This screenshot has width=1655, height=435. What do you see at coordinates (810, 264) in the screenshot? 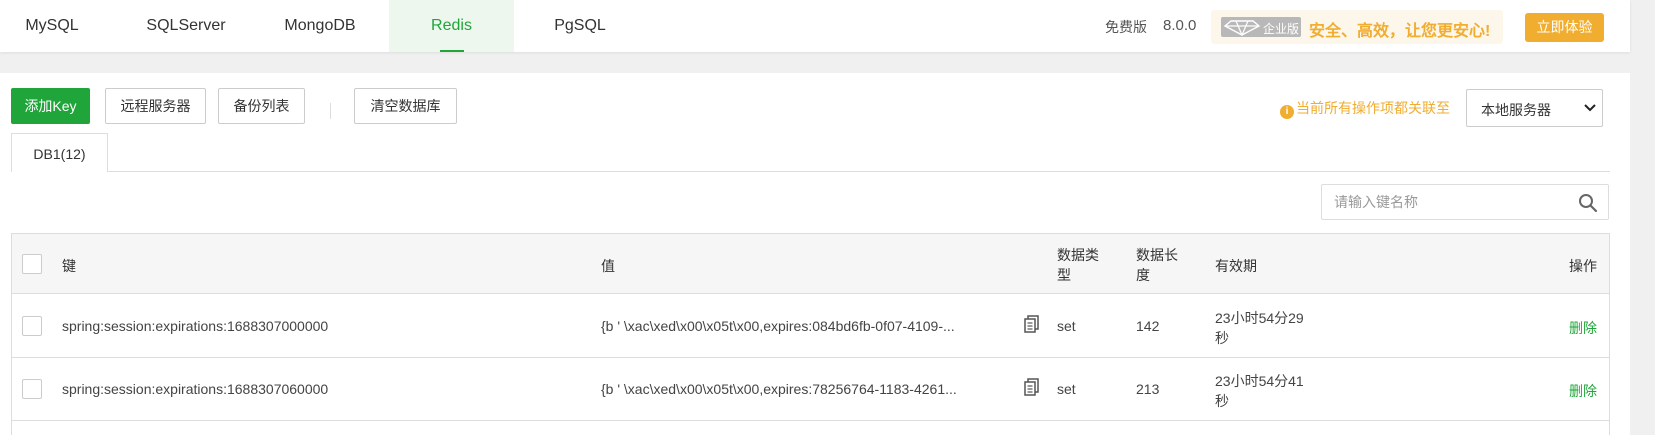
I see `table-header: 键 值 数据类 型 数据长 度 有效期 操作` at bounding box center [810, 264].